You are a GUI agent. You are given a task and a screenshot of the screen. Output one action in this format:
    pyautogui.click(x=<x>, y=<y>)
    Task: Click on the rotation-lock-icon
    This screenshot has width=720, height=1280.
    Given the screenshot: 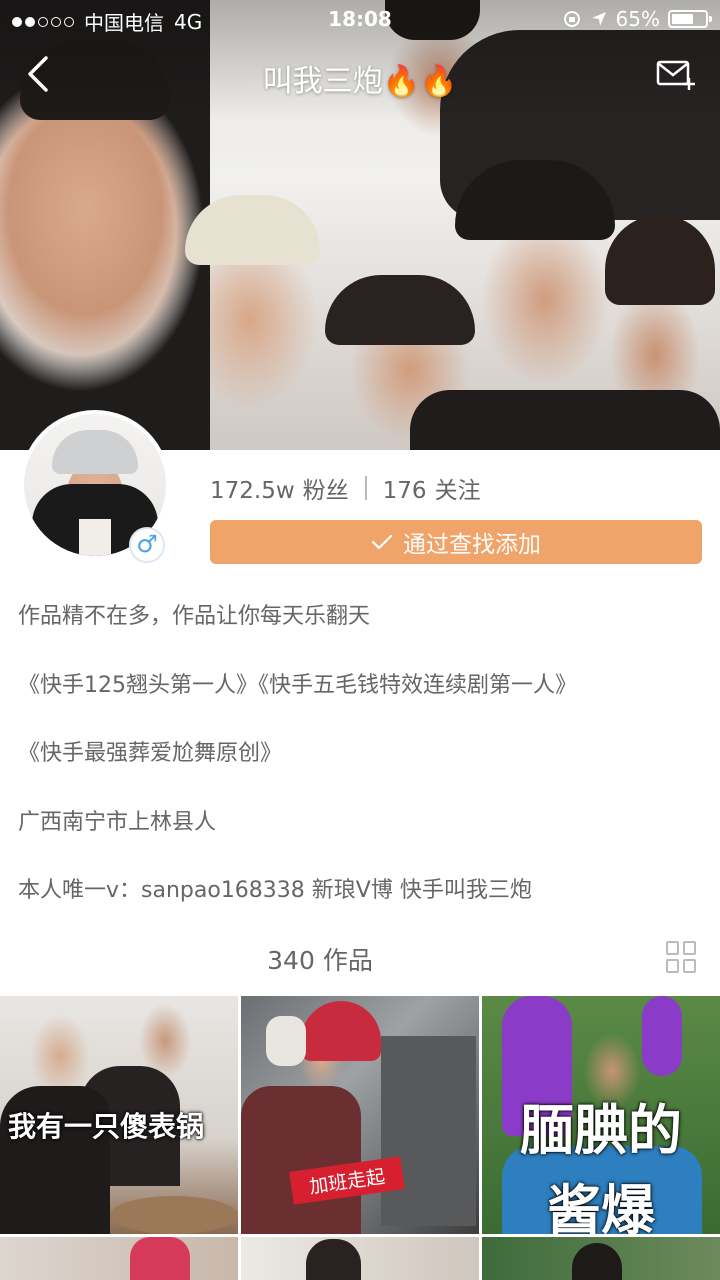 What is the action you would take?
    pyautogui.click(x=571, y=19)
    